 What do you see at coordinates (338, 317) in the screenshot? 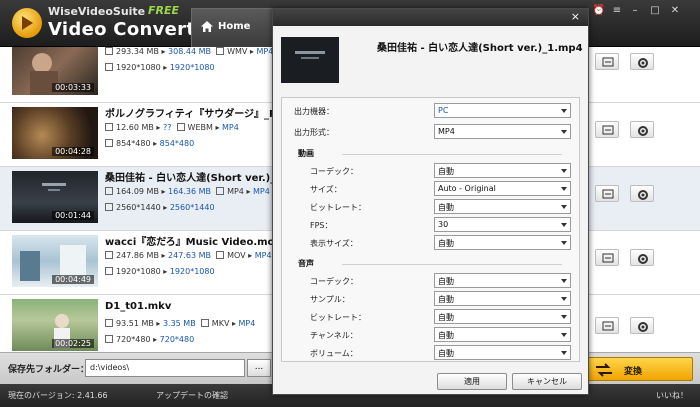
I see `audio-bitrate-label: ビットレート：` at bounding box center [338, 317].